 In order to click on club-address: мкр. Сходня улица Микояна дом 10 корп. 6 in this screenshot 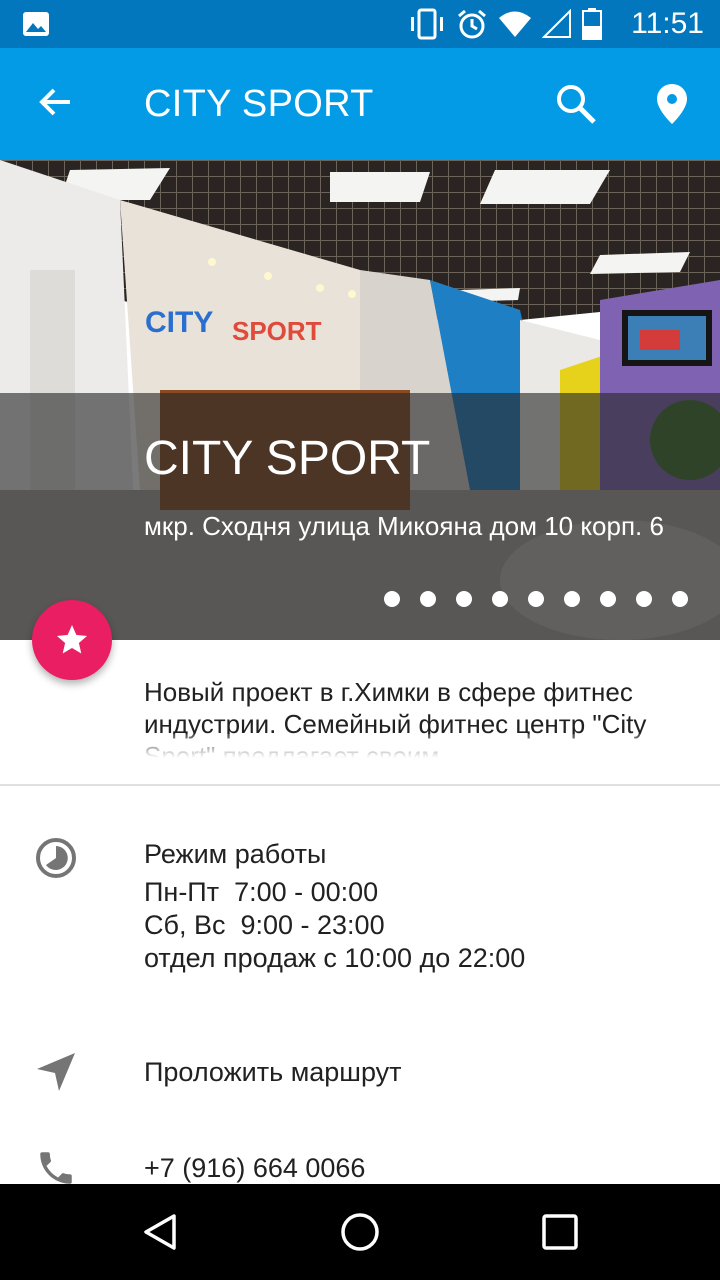, I will do `click(404, 526)`.